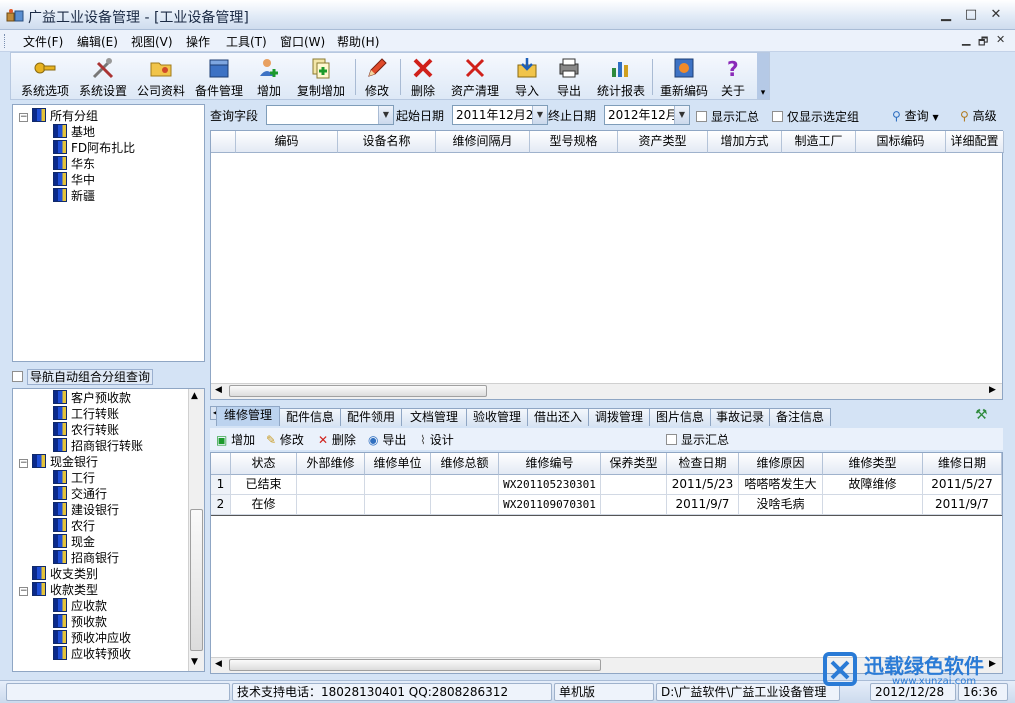 This screenshot has width=1015, height=703. What do you see at coordinates (996, 15) in the screenshot?
I see `close-button: ✕` at bounding box center [996, 15].